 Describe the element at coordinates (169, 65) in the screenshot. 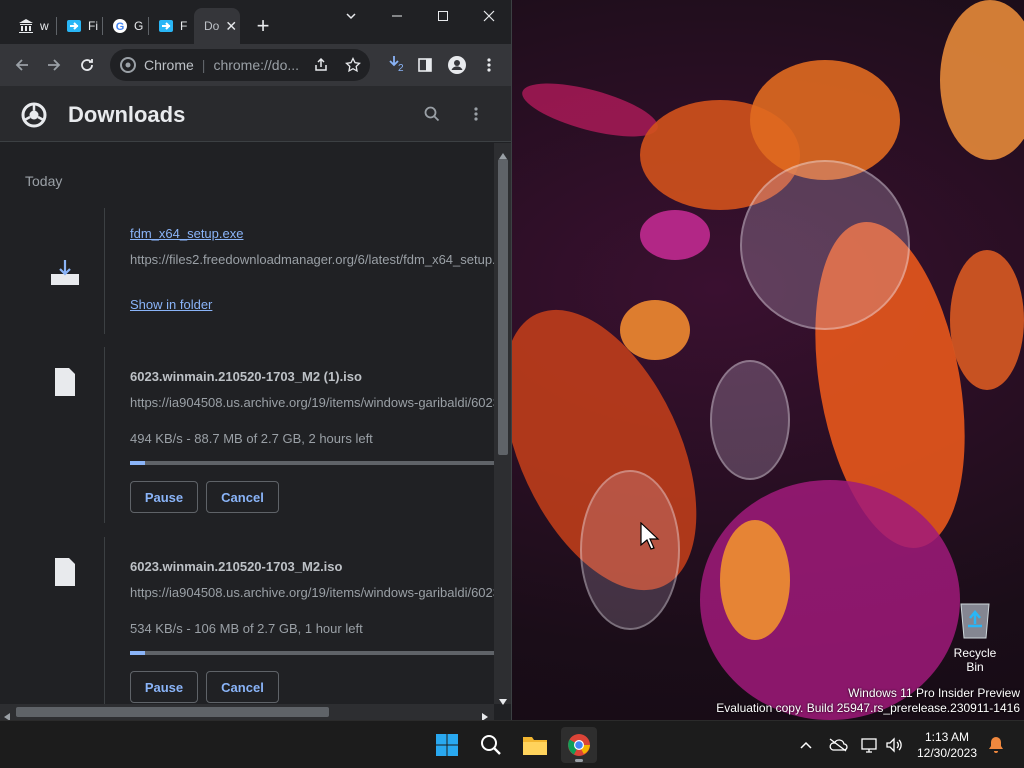

I see `site-label: Chrome` at that location.